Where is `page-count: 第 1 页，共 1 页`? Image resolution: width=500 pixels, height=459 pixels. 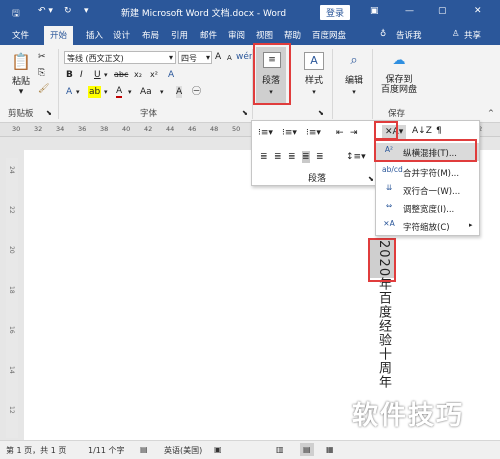 page-count: 第 1 页，共 1 页 is located at coordinates (36, 450).